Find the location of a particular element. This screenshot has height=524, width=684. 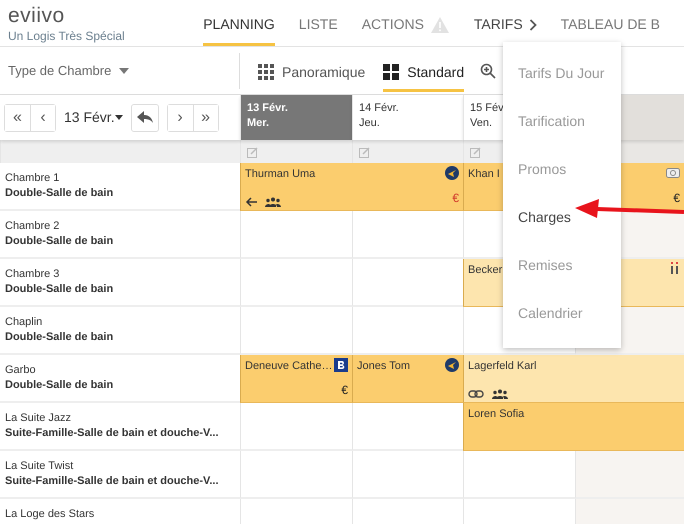

room-name: Chaplin is located at coordinates (24, 322).